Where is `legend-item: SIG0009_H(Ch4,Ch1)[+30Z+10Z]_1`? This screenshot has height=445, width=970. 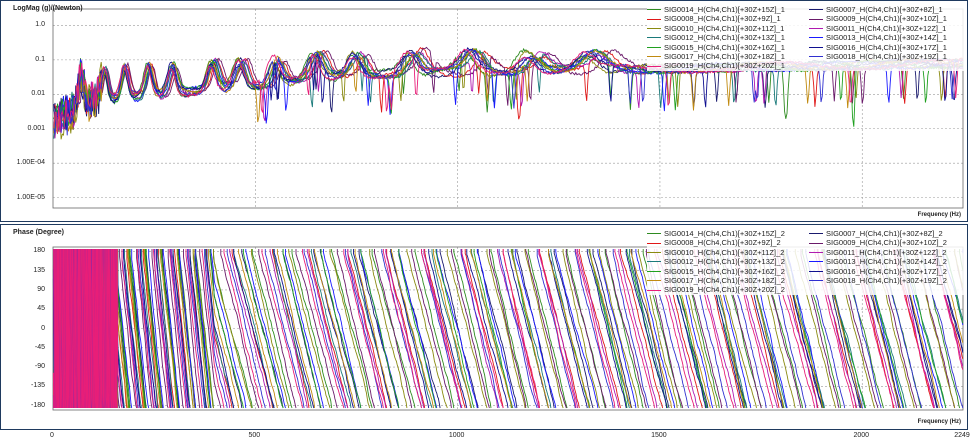 legend-item: SIG0009_H(Ch4,Ch1)[+30Z+10Z]_1 is located at coordinates (887, 18).